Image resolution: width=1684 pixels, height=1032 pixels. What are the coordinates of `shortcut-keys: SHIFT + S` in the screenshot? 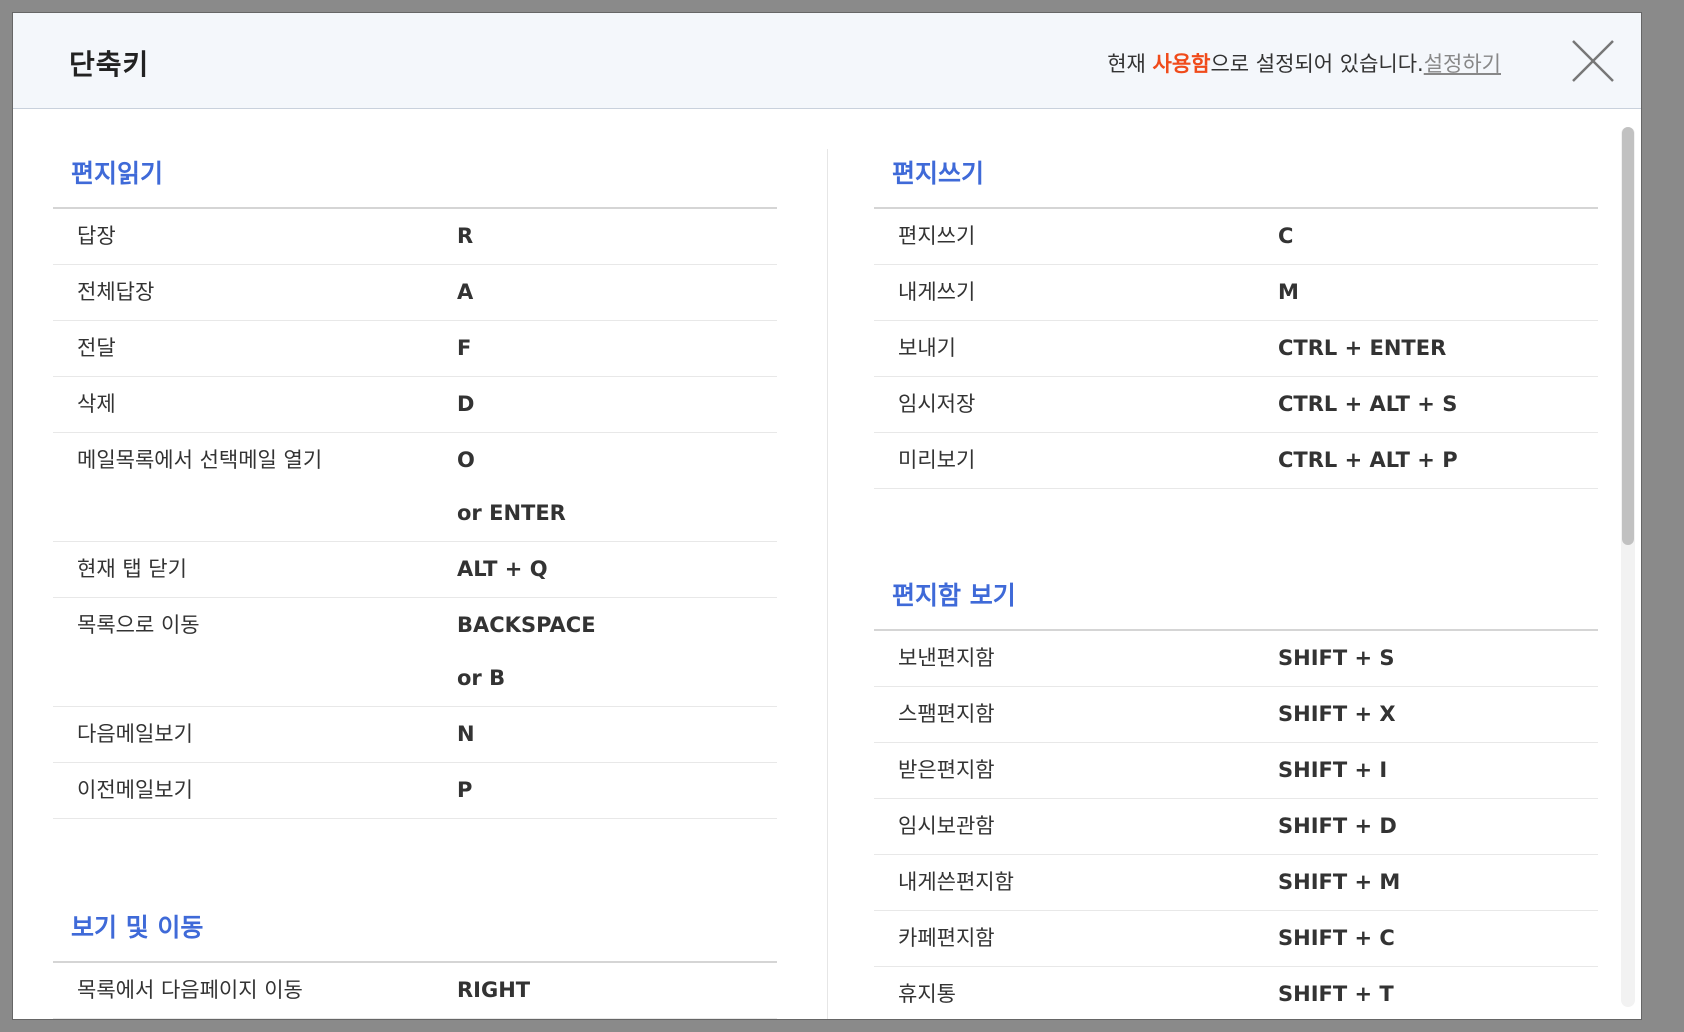 It's located at (1438, 658).